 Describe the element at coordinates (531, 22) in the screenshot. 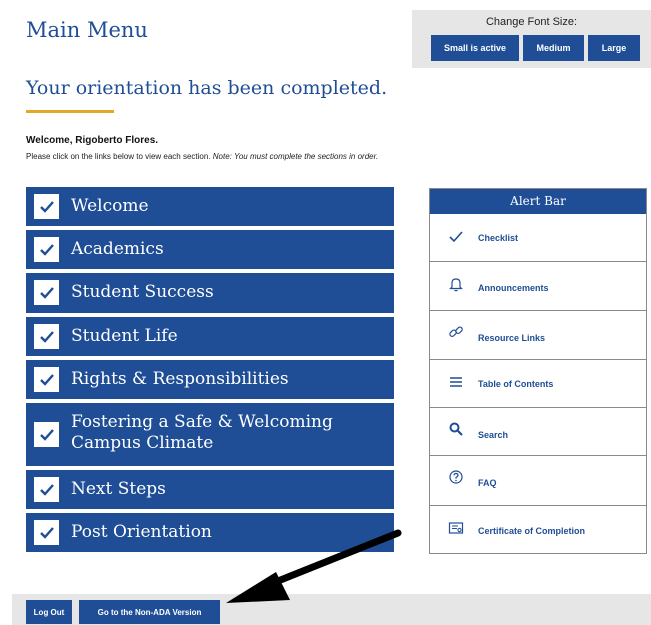

I see `font-size-label: Change Font Size:` at that location.